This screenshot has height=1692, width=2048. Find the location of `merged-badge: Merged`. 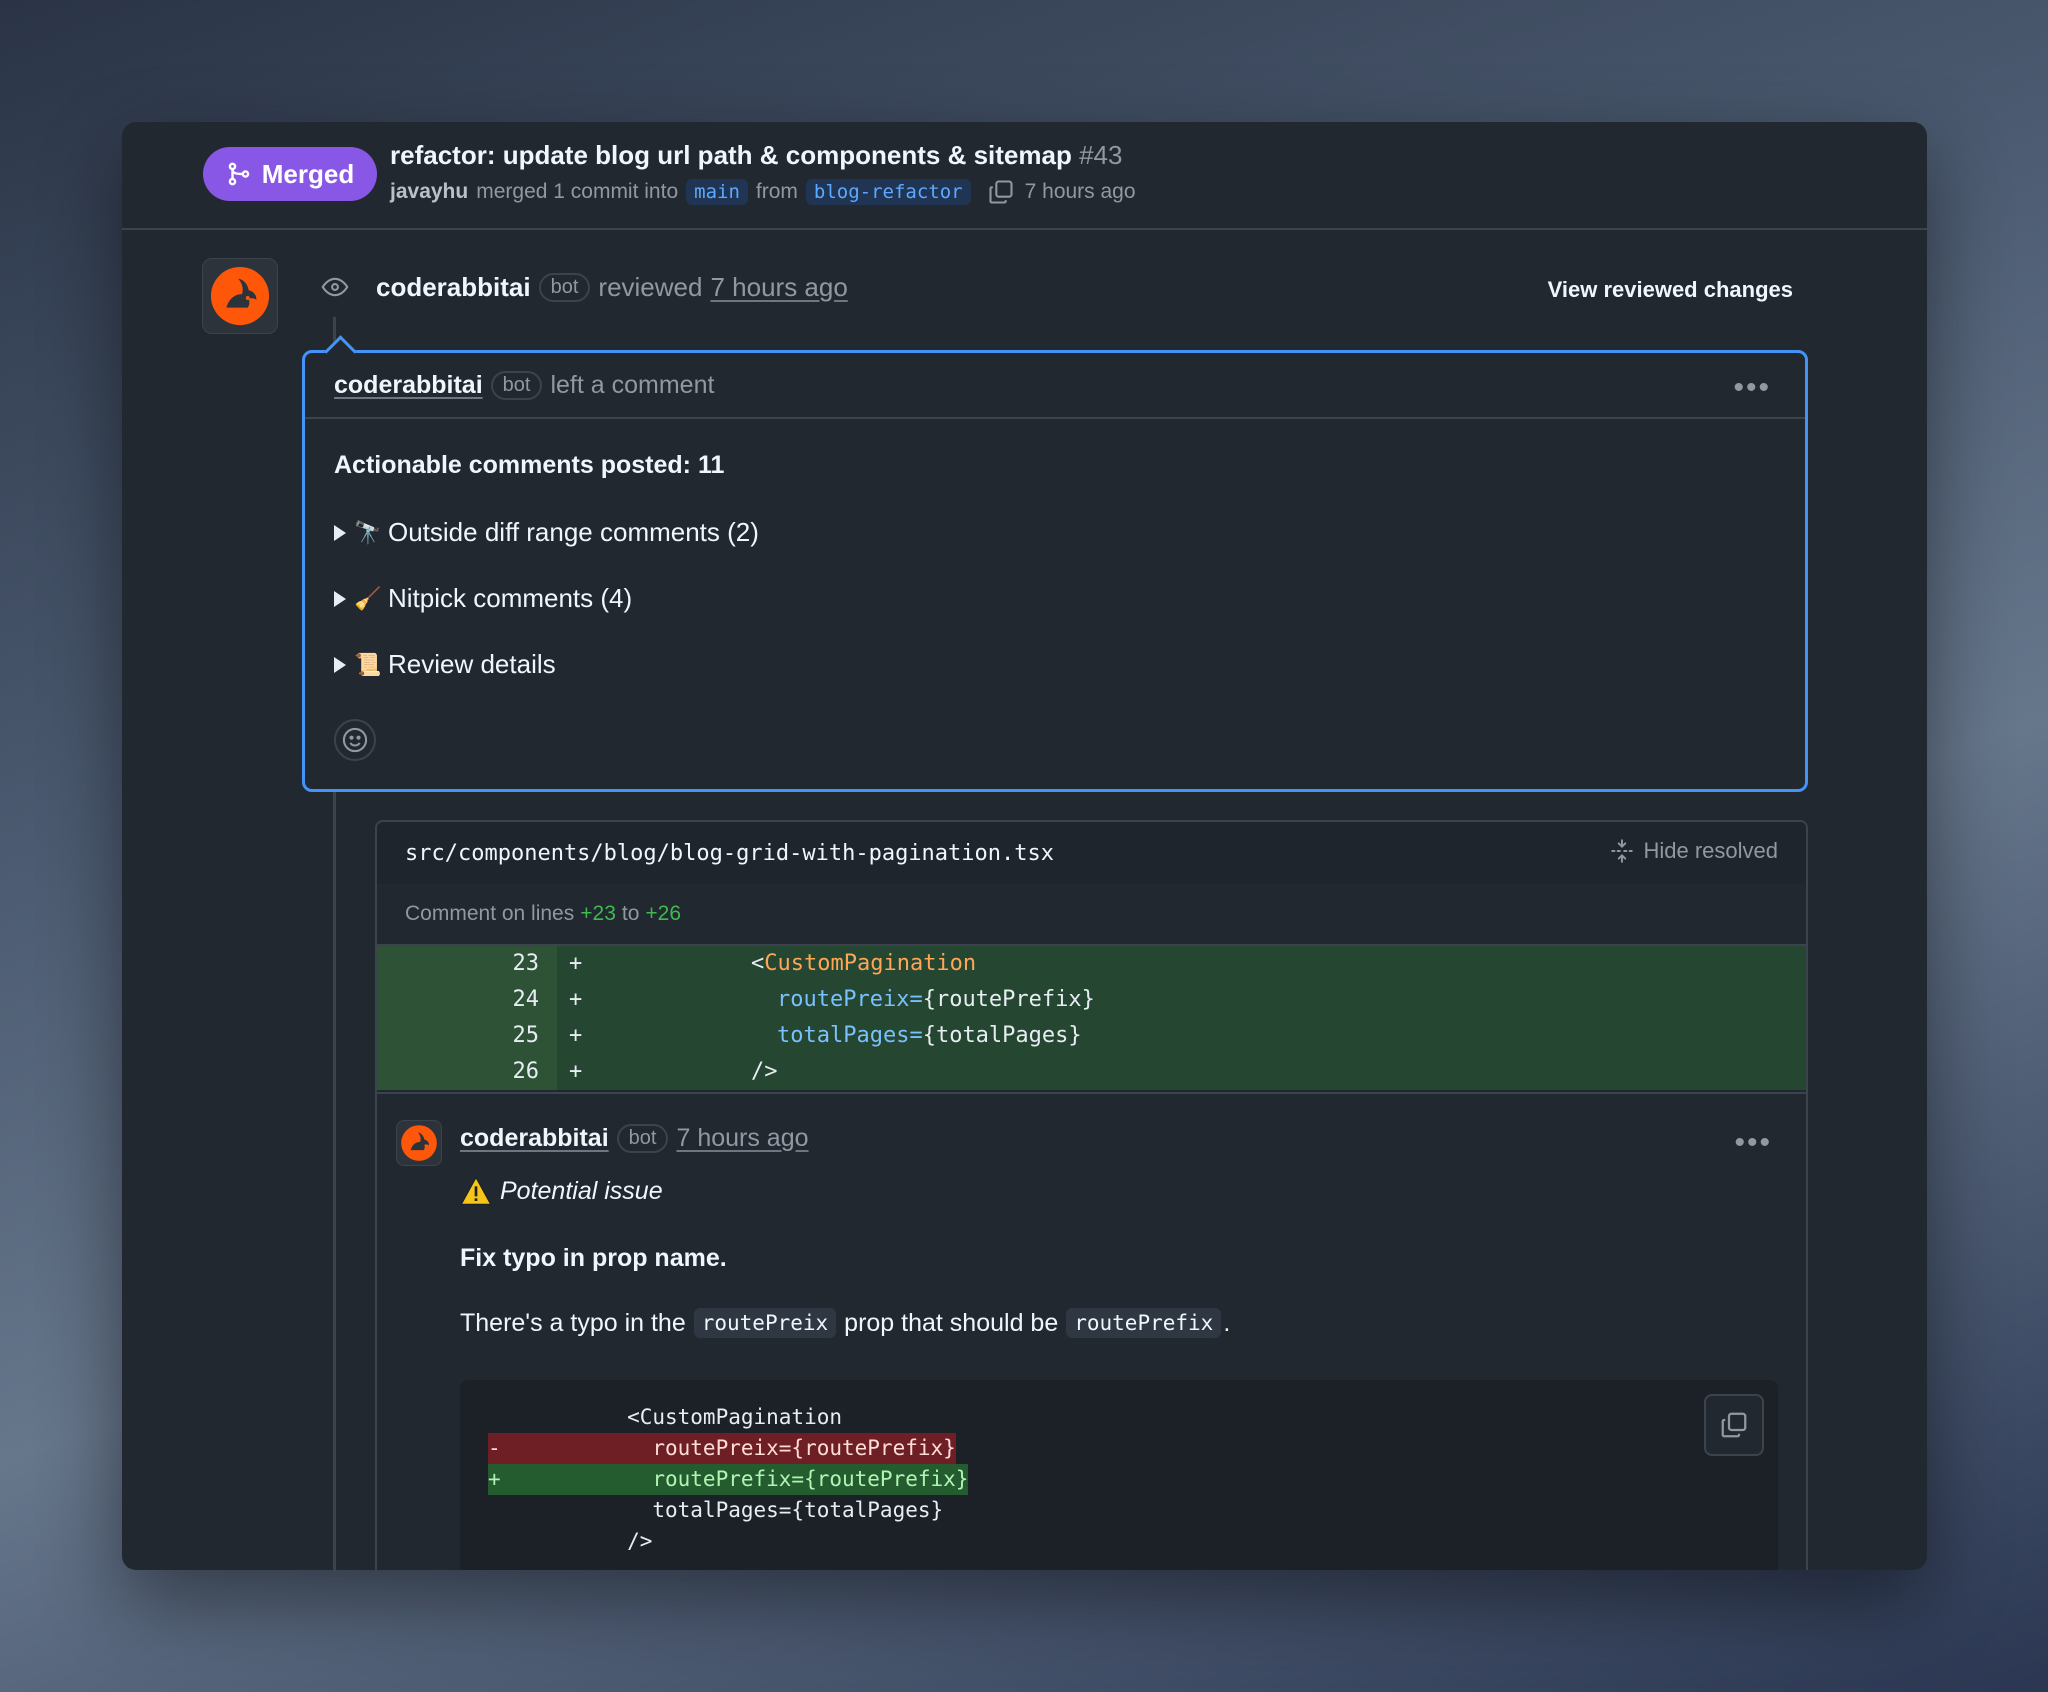

merged-badge: Merged is located at coordinates (290, 174).